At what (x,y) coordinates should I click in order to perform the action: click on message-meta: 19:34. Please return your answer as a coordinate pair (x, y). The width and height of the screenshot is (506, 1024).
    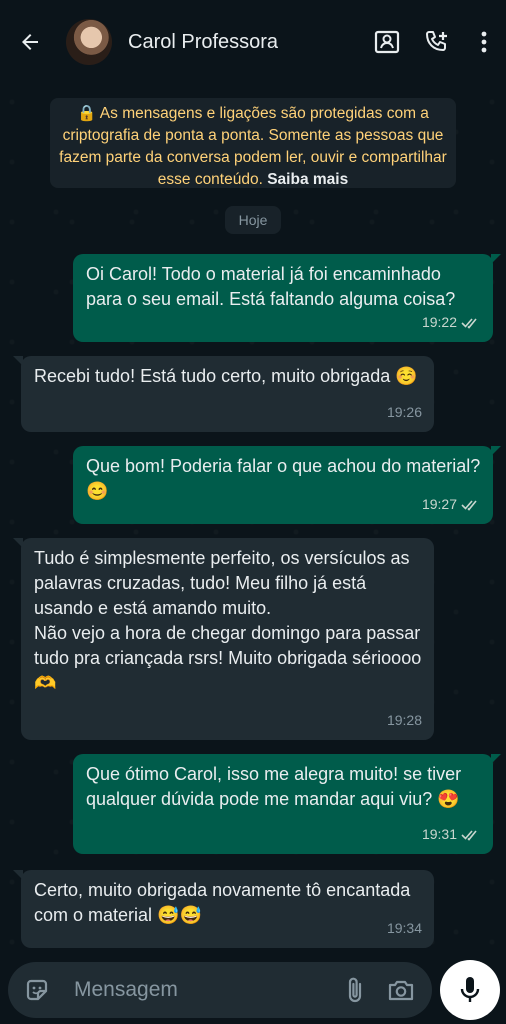
    Looking at the image, I should click on (404, 928).